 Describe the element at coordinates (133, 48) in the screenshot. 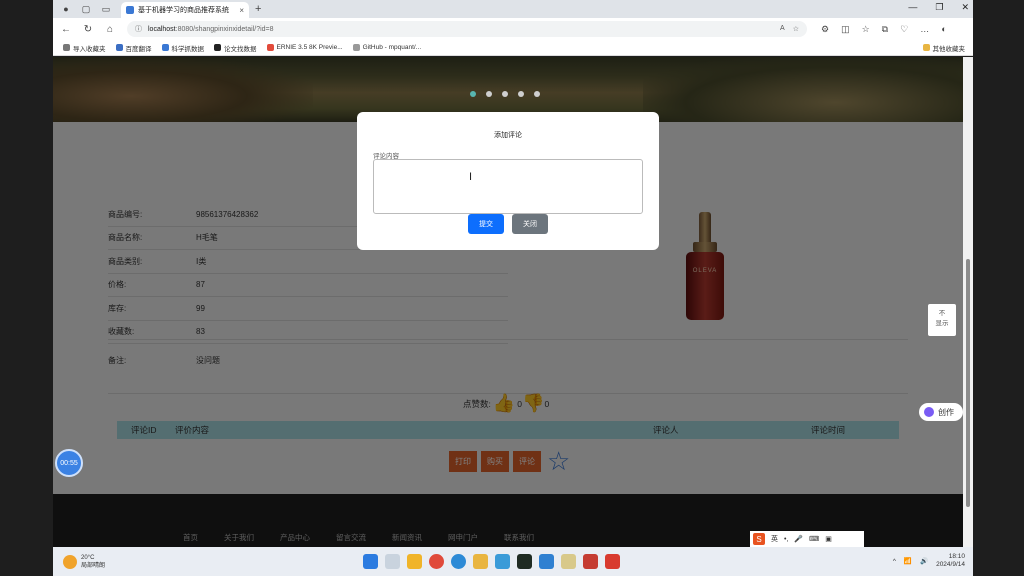

I see `bookmark-item: 百度翻译` at that location.